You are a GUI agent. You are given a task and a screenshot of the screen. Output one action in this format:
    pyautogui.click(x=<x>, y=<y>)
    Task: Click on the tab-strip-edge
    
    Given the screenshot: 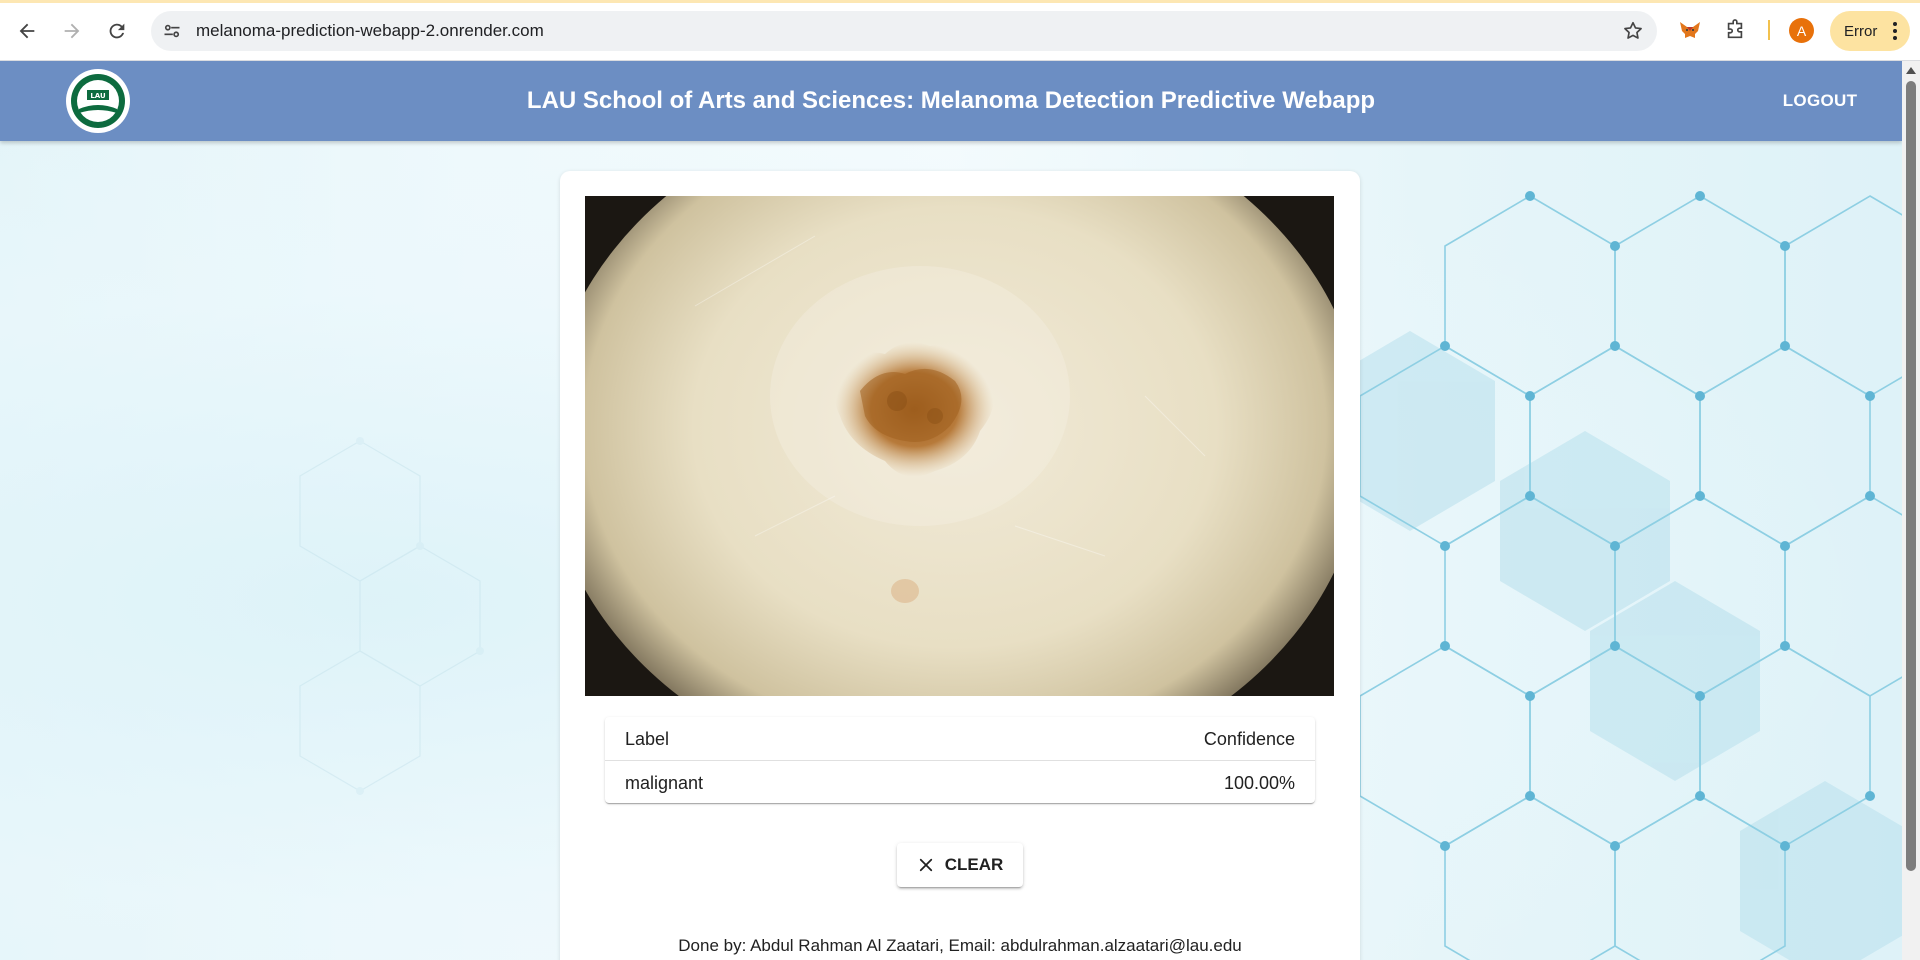 What is the action you would take?
    pyautogui.click(x=960, y=1)
    